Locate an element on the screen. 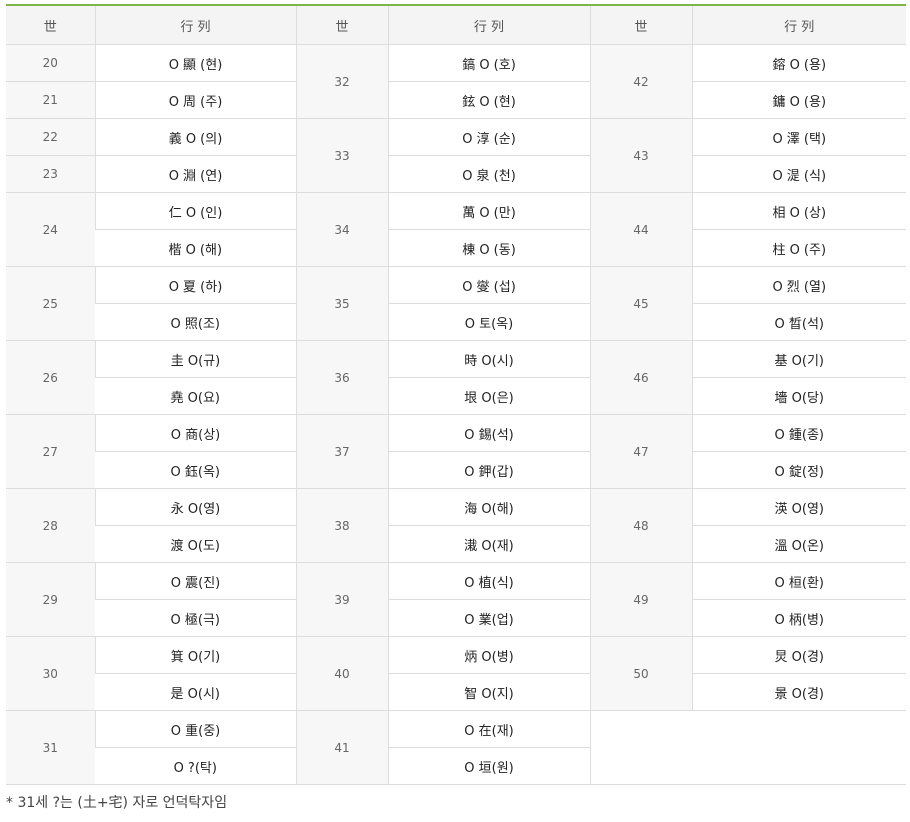 The height and width of the screenshot is (822, 910). name-character-cell: 鉉 O (현) is located at coordinates (488, 100).